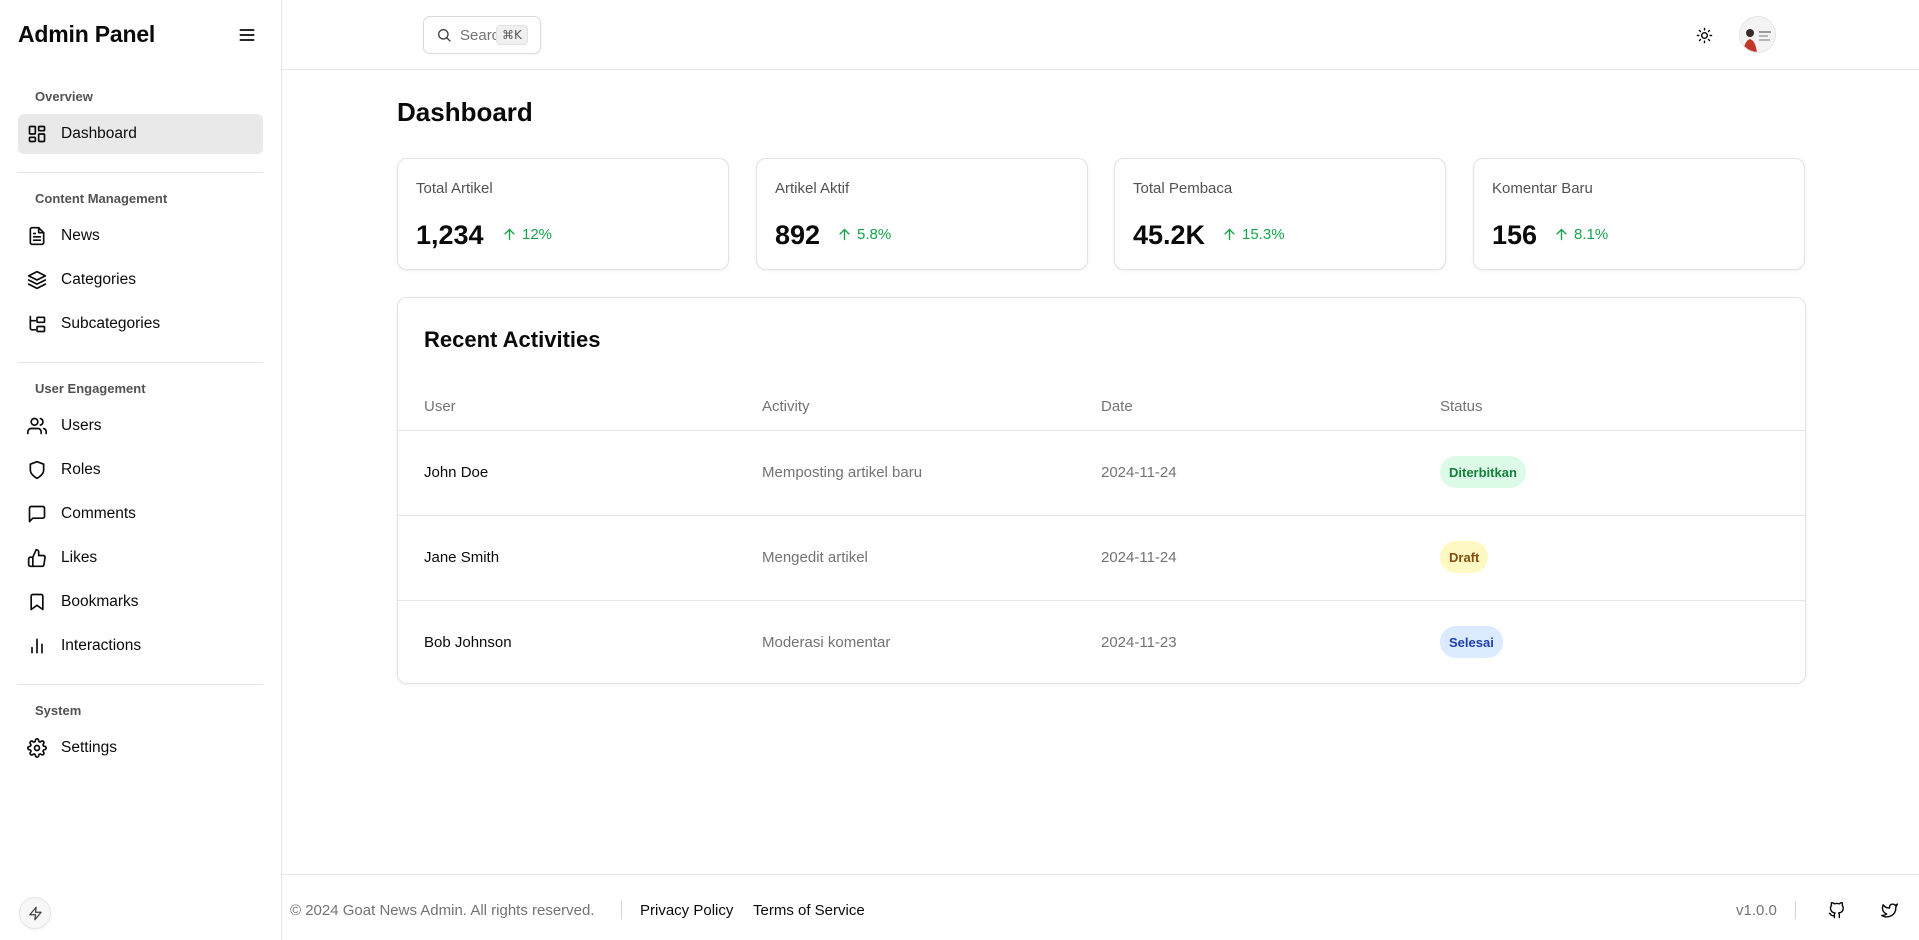 The height and width of the screenshot is (940, 1919). Describe the element at coordinates (37, 280) in the screenshot. I see `layers-icon` at that location.